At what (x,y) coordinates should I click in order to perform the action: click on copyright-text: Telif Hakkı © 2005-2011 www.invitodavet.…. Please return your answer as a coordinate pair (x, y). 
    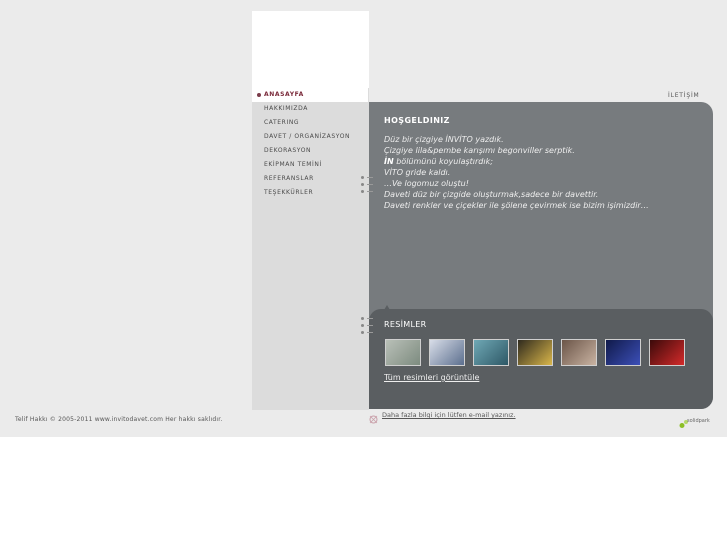
    Looking at the image, I should click on (119, 419).